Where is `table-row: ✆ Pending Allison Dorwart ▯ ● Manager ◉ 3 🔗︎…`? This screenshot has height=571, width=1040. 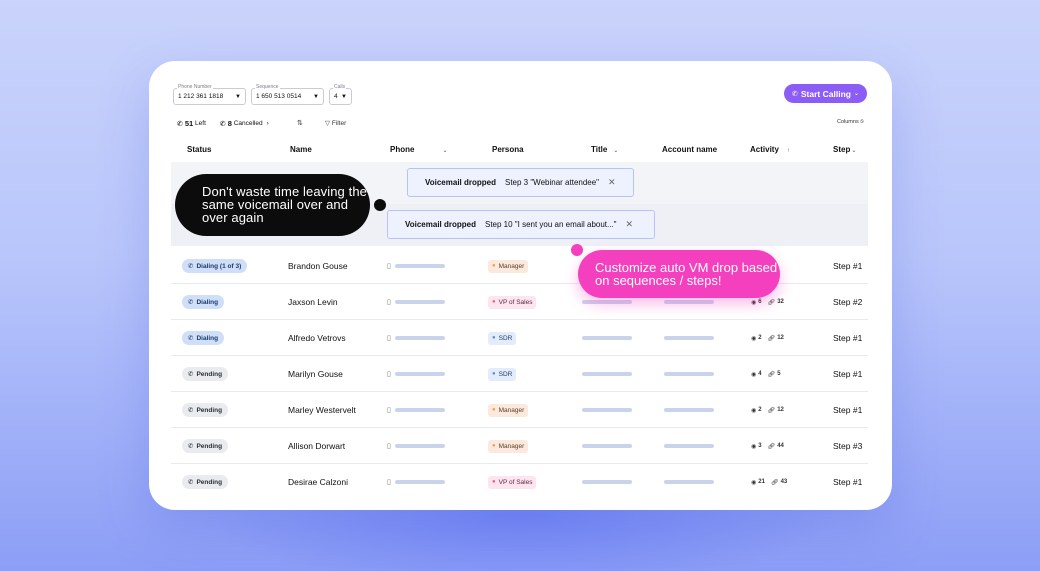
table-row: ✆ Pending Allison Dorwart ▯ ● Manager ◉ 3 🔗︎… is located at coordinates (519, 446).